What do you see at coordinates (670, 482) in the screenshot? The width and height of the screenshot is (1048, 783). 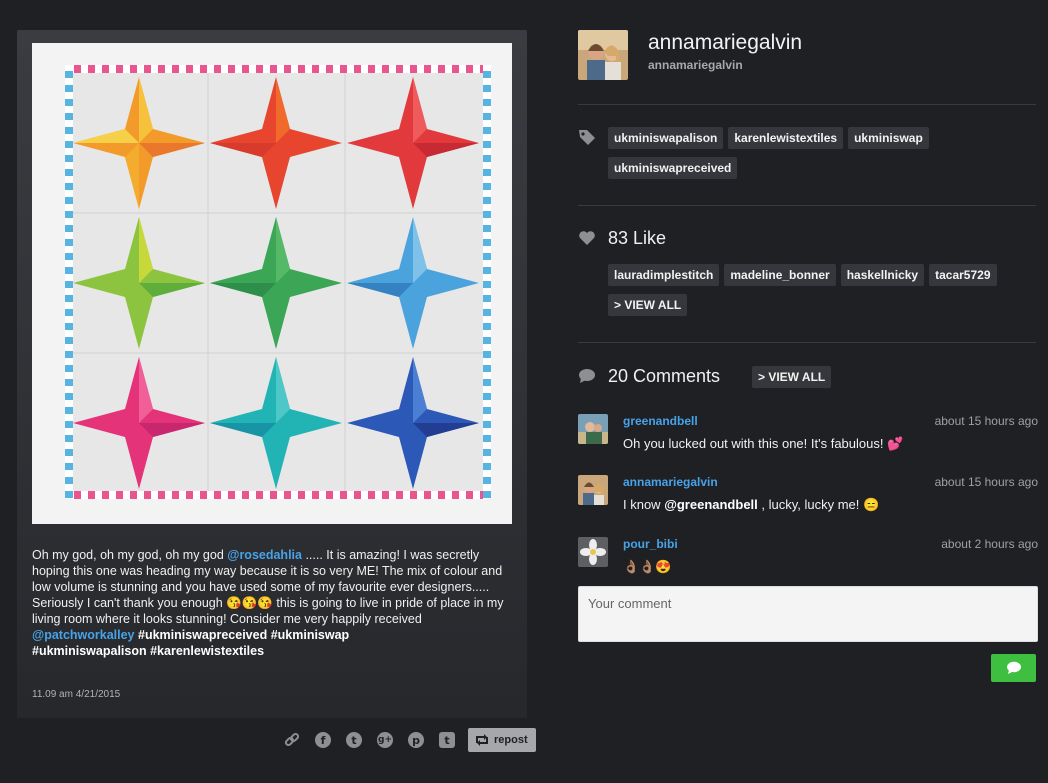 I see `commenter-username: annamariegalvin` at bounding box center [670, 482].